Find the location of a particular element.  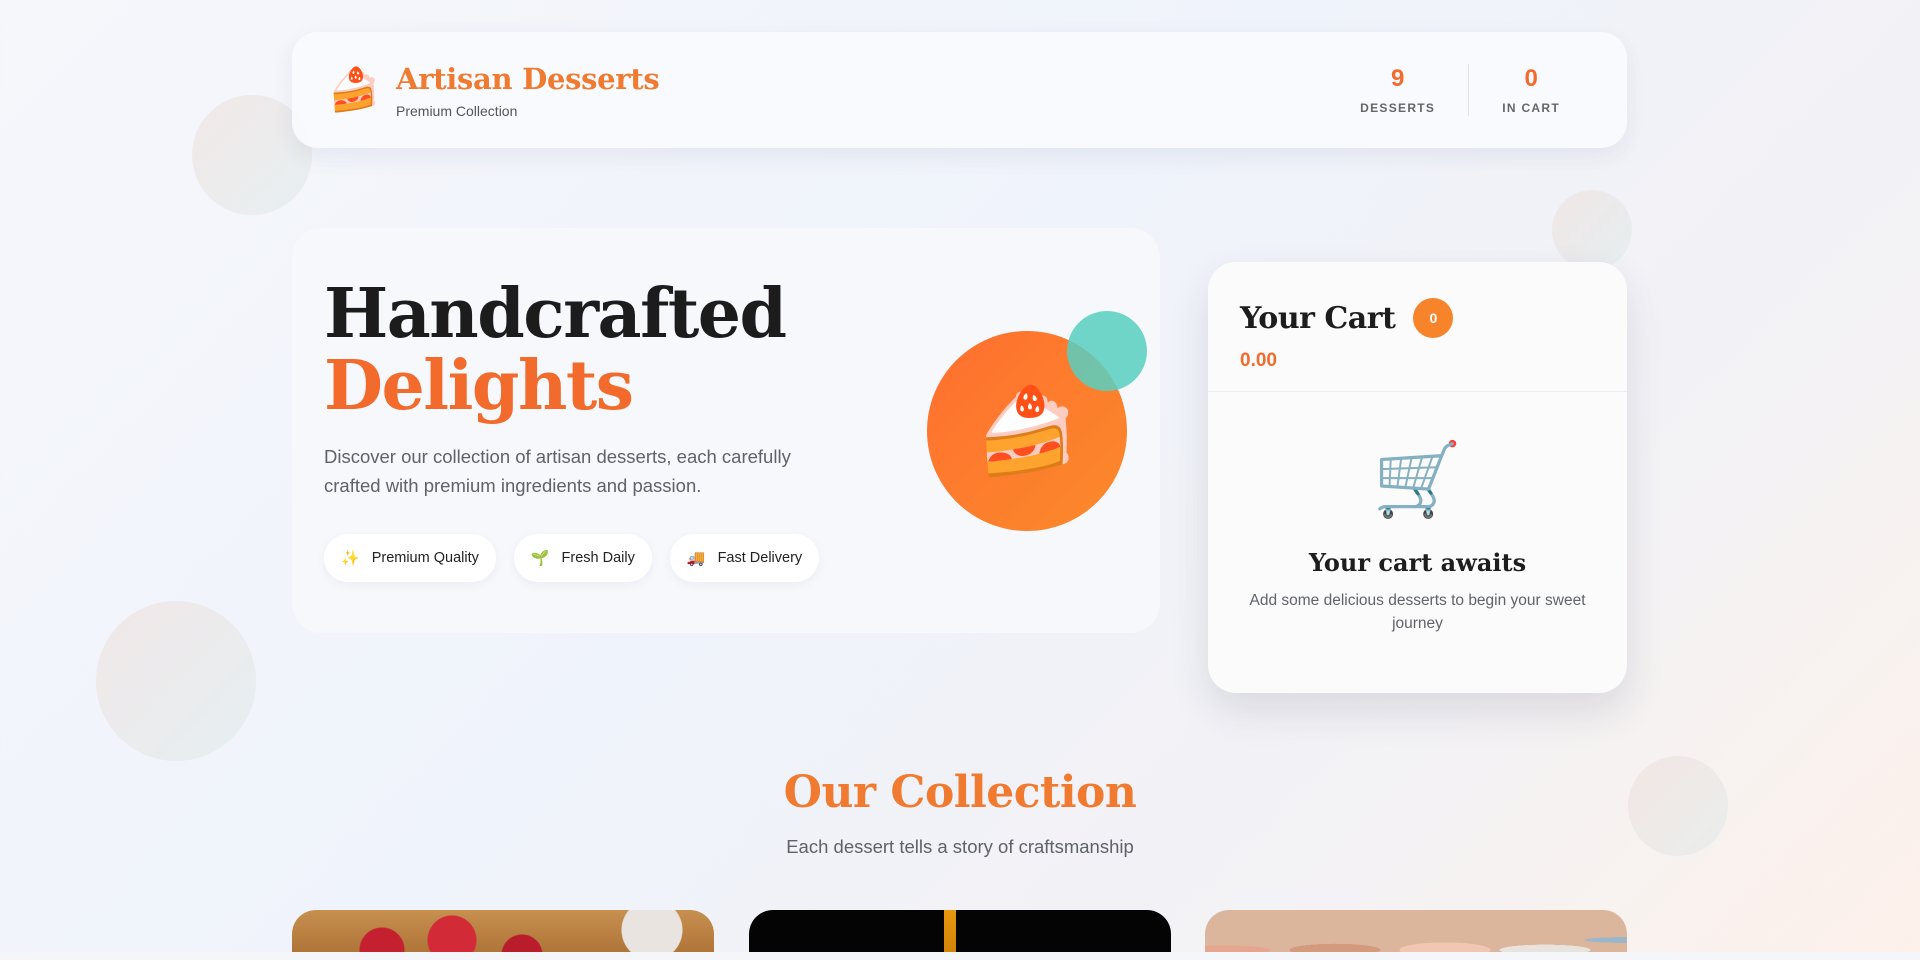

feature-label: Premium Quality is located at coordinates (425, 558).